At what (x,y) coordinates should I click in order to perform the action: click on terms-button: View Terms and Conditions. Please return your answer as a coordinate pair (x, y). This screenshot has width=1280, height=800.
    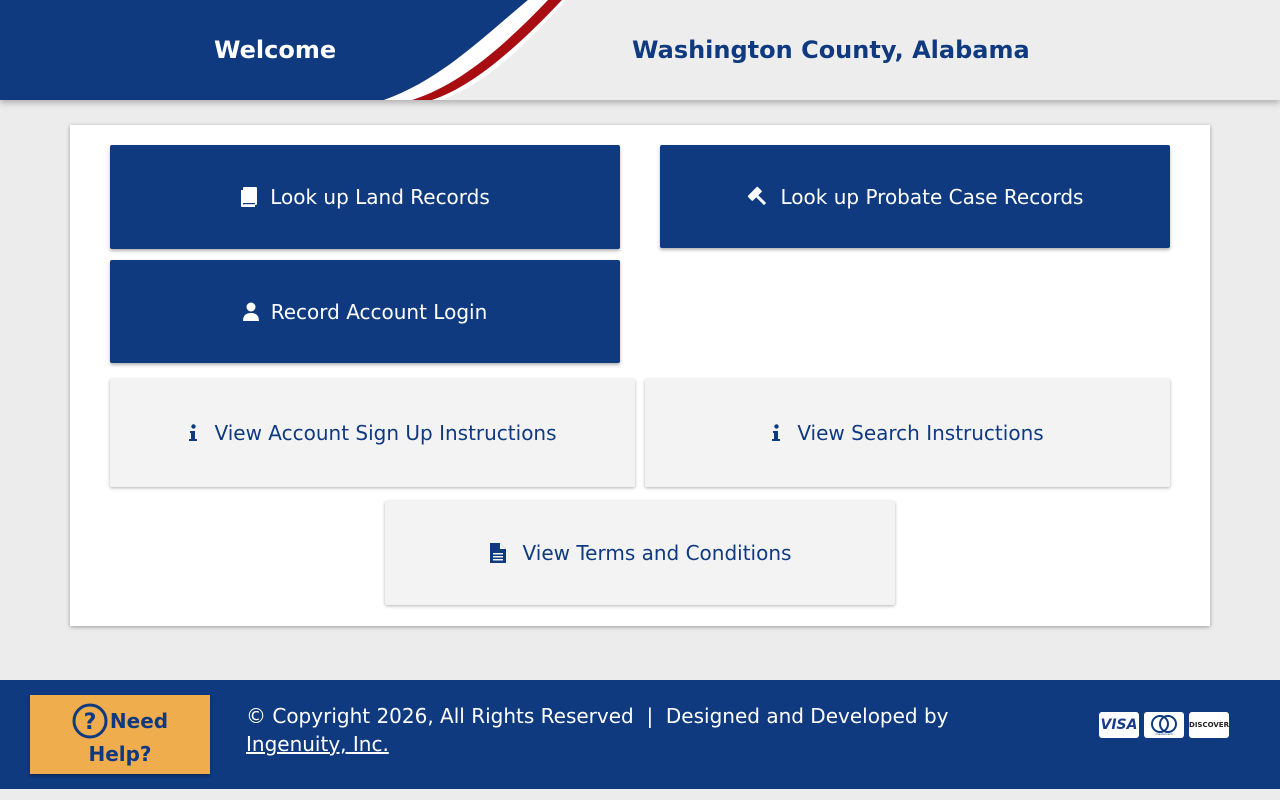
    Looking at the image, I should click on (640, 553).